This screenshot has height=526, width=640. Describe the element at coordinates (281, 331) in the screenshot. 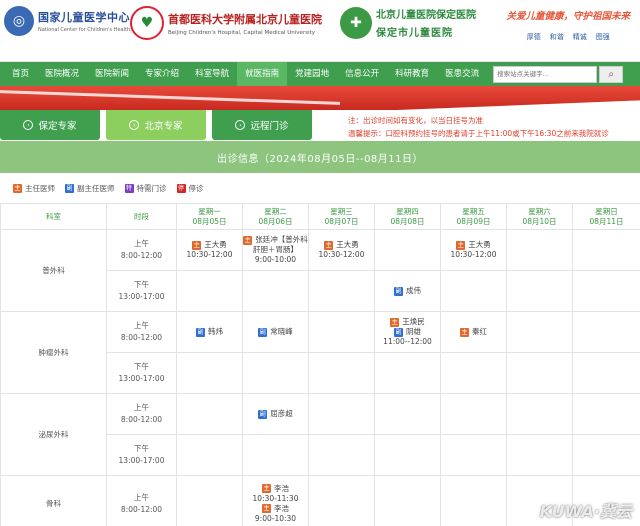

I see `doctor-name: 常晓峰` at that location.